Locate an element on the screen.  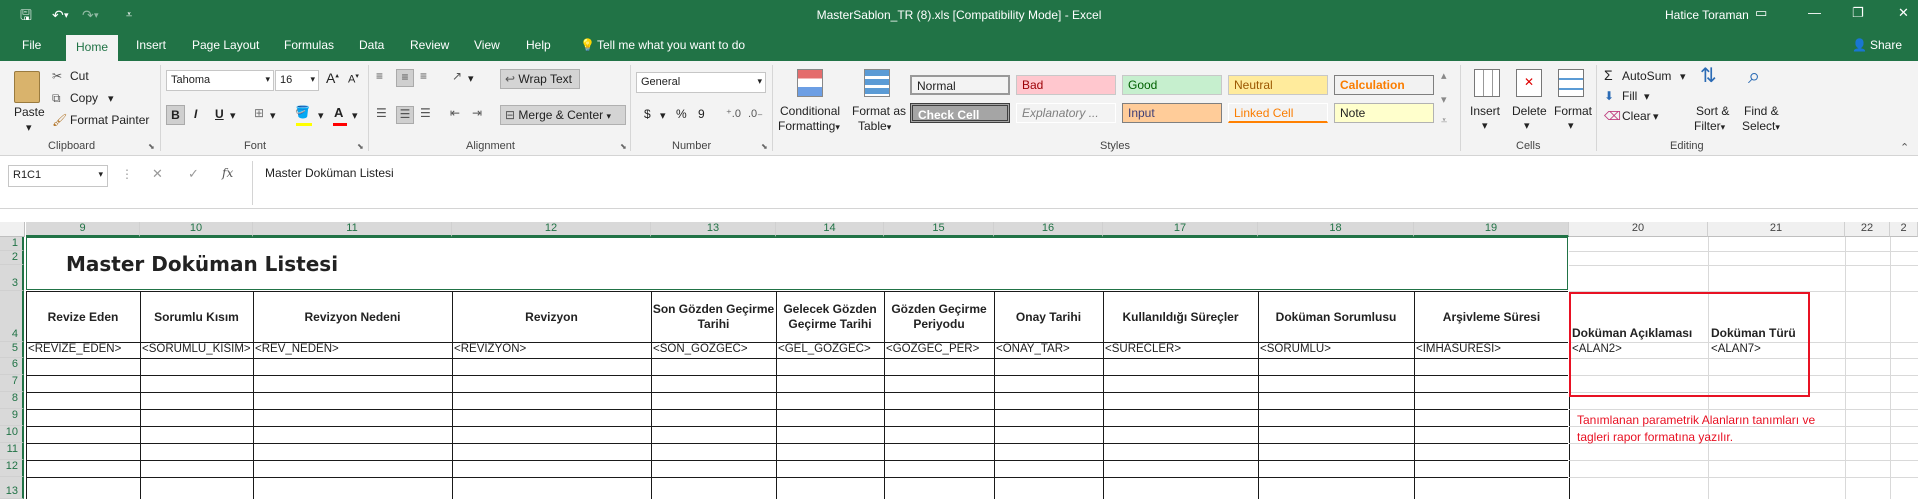
column-title-cell: Revizyon is located at coordinates (551, 317).